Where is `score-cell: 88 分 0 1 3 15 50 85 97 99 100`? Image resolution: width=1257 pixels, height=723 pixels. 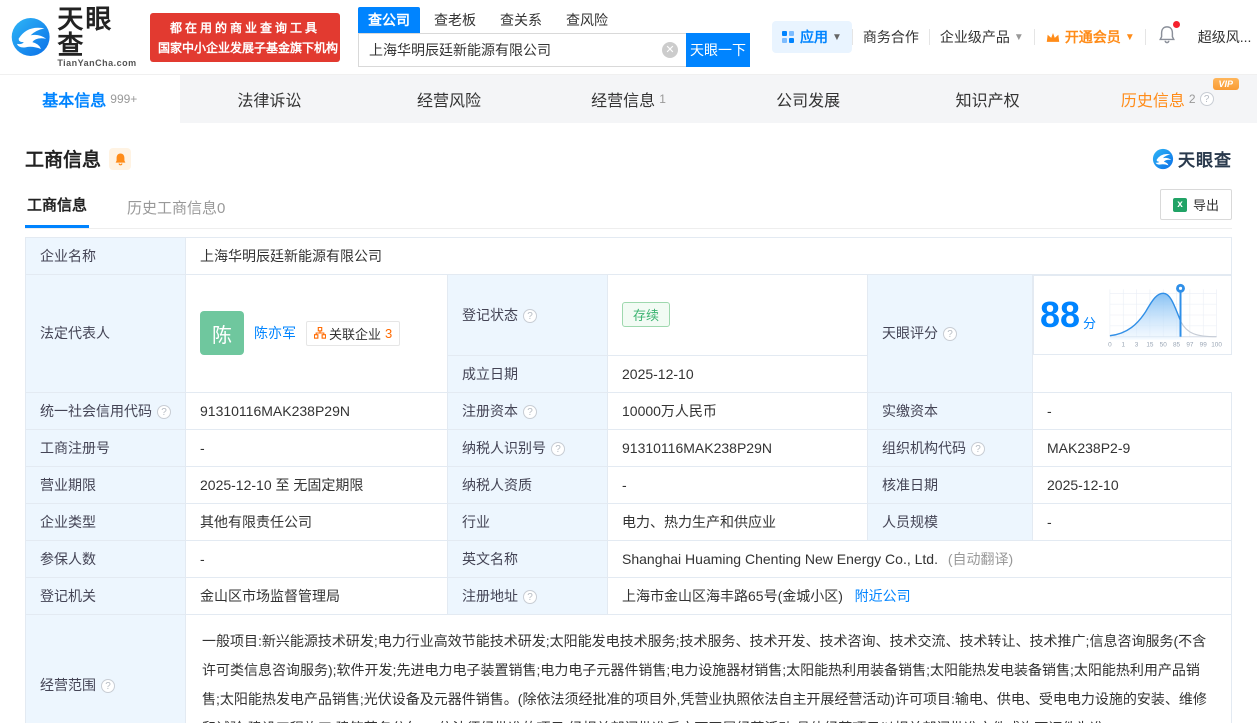
score-cell: 88 分 0 1 3 15 50 85 97 99 100 is located at coordinates (1132, 315).